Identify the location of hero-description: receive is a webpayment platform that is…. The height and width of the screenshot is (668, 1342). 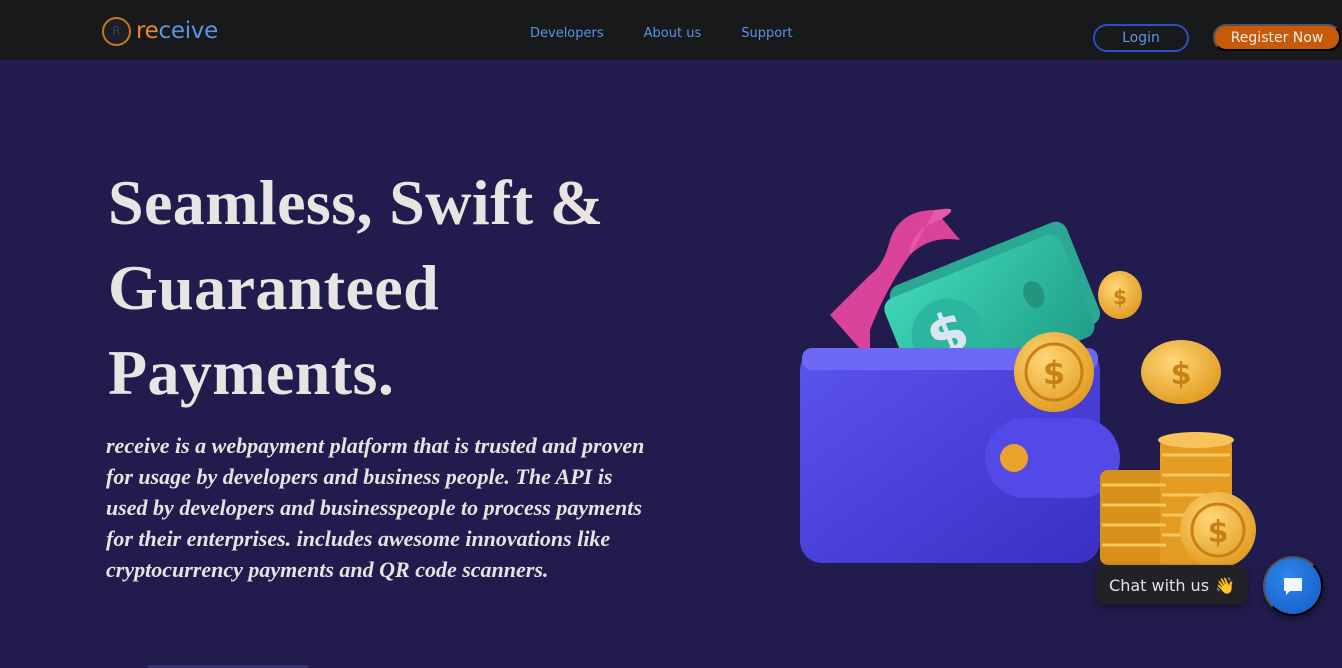
(375, 507).